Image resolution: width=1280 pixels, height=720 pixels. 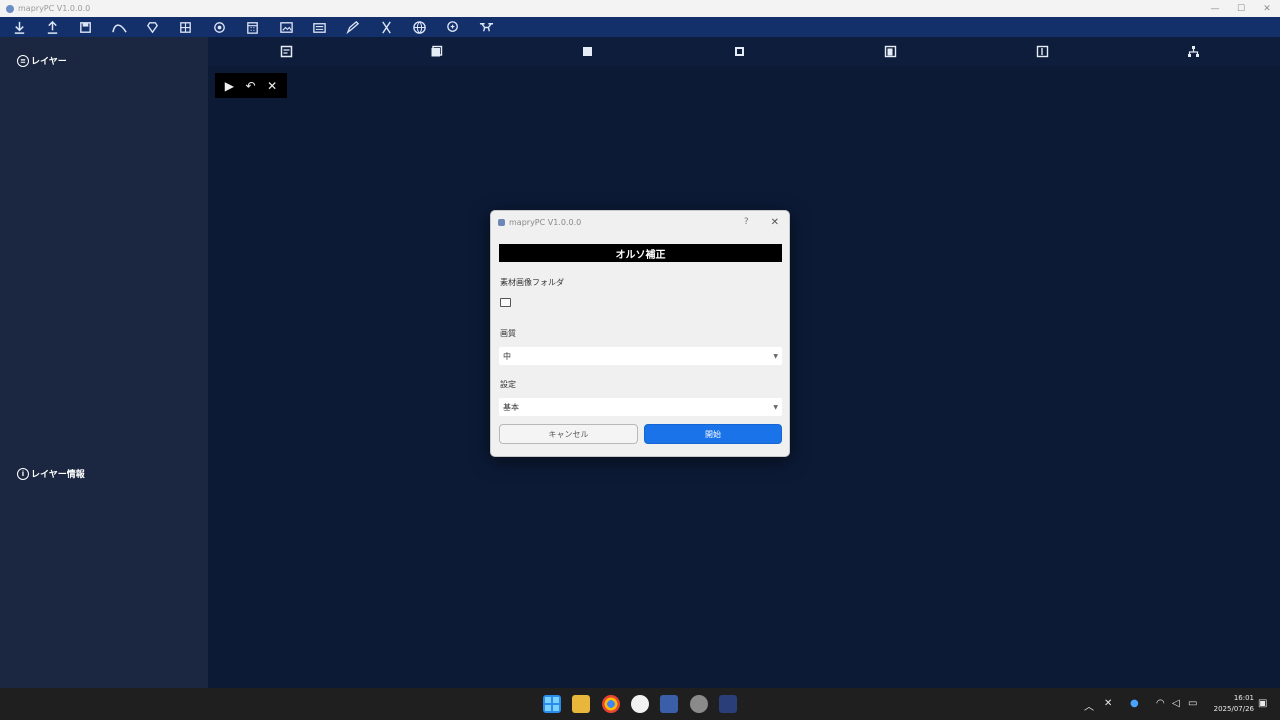 What do you see at coordinates (1089, 705) in the screenshot?
I see `chevron-up-icon: ︿` at bounding box center [1089, 705].